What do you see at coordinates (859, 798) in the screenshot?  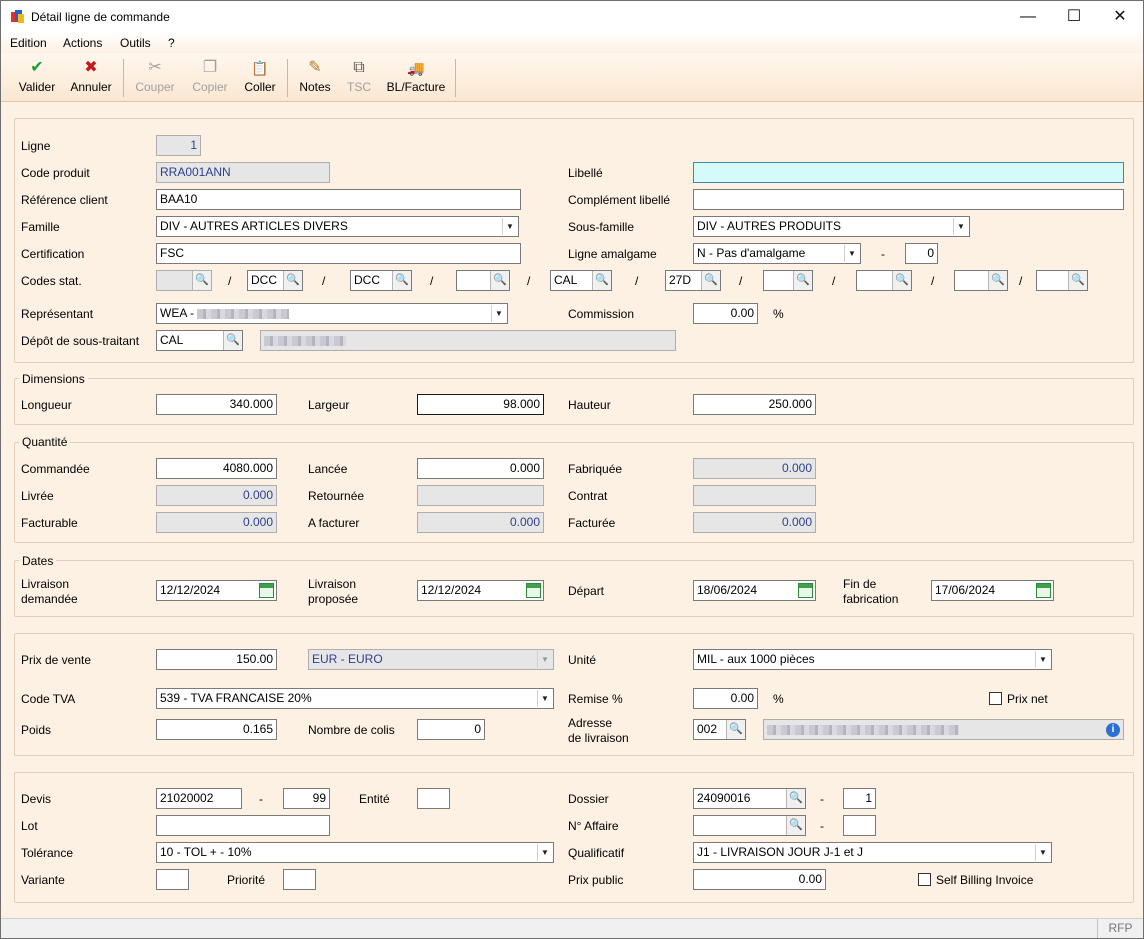 I see `dossier-number-input: 1` at bounding box center [859, 798].